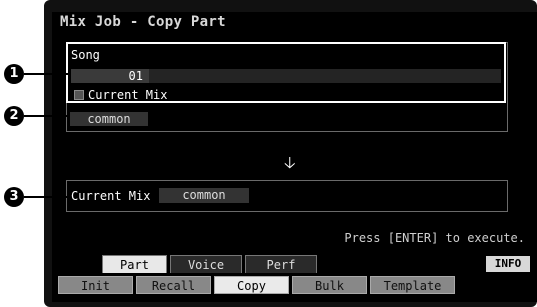 This screenshot has width=537, height=307. What do you see at coordinates (128, 95) in the screenshot?
I see `current-mix-label: Current Mix` at bounding box center [128, 95].